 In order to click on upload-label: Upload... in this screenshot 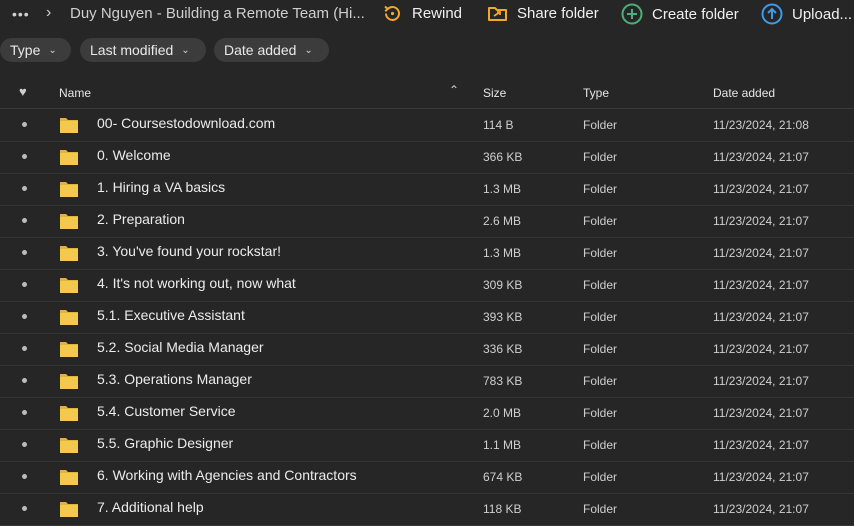, I will do `click(822, 14)`.